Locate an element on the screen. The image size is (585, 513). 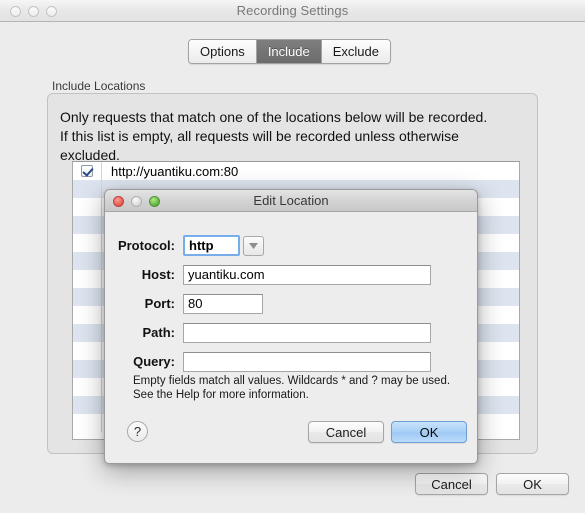
path-label: Path: is located at coordinates (159, 332).